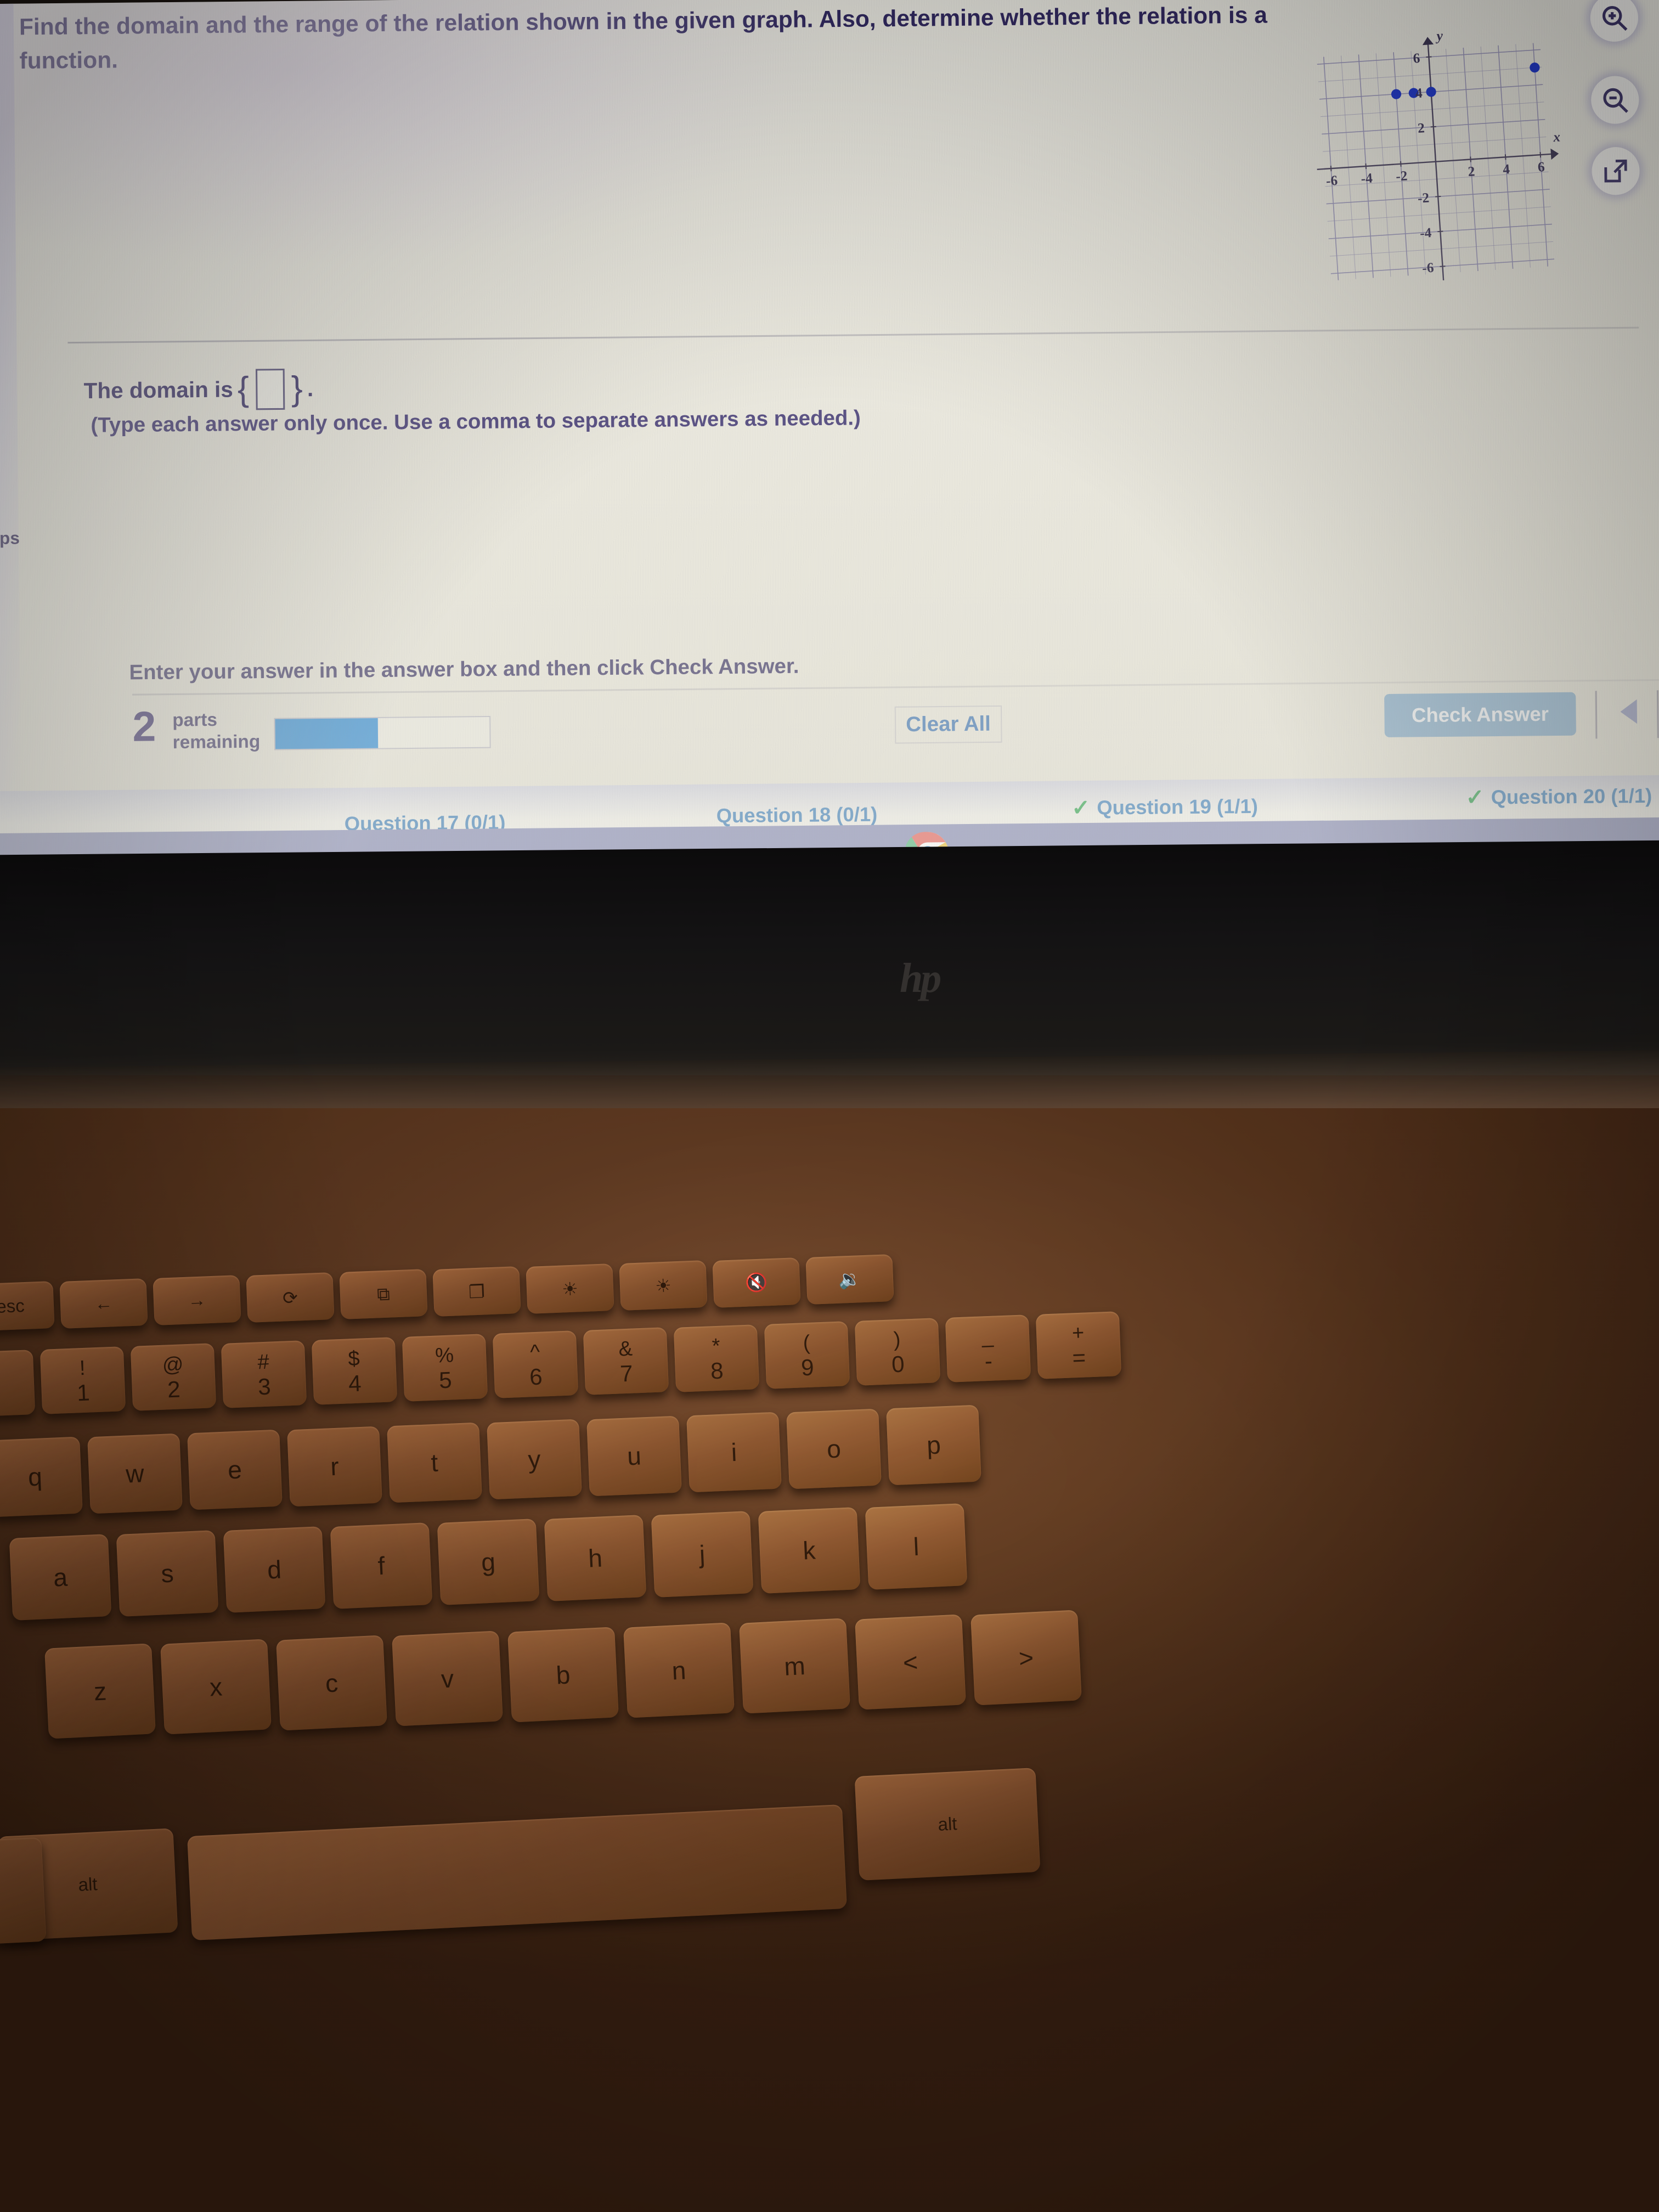 The height and width of the screenshot is (2212, 1659). What do you see at coordinates (87, 1885) in the screenshot?
I see `key-label: alt` at bounding box center [87, 1885].